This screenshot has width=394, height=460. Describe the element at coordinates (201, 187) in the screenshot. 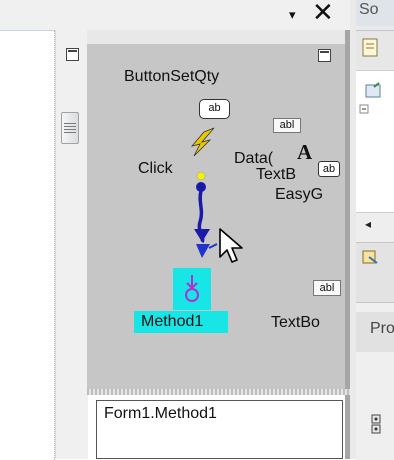

I see `connector-node` at that location.